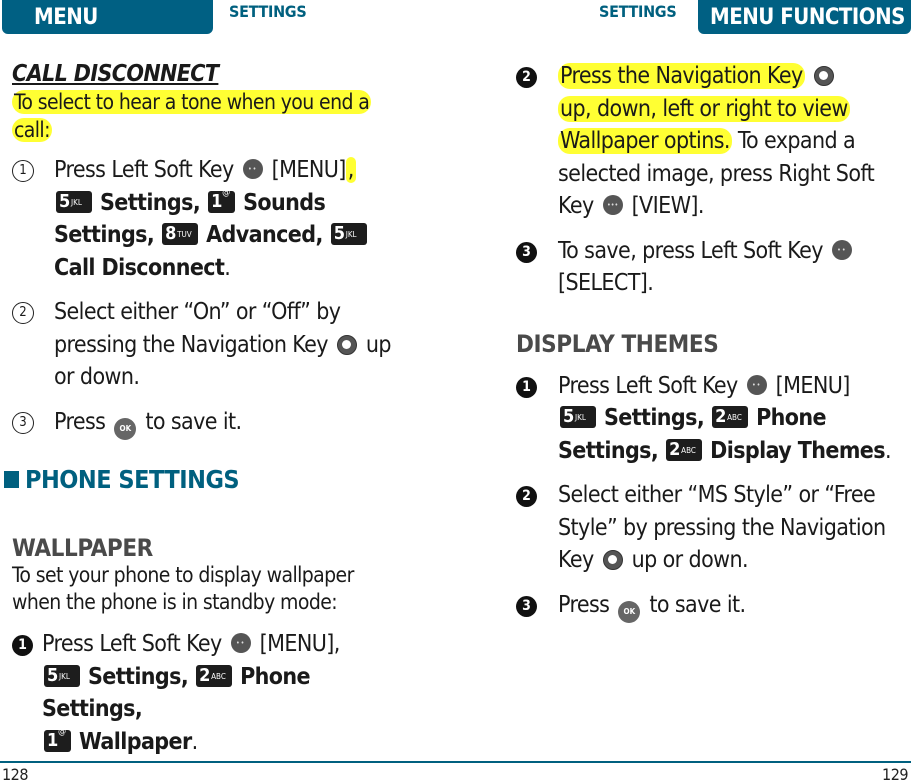 The height and width of the screenshot is (784, 911). I want to click on step-text: up or down., so click(690, 560).